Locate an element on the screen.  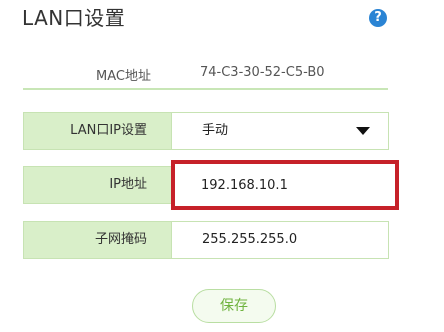
page-title: LAN口设置 is located at coordinates (74, 18).